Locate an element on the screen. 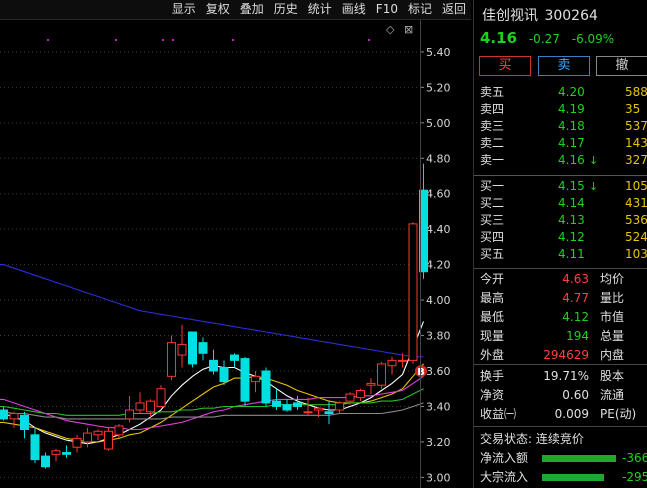 The image size is (647, 488). stat-label: 最低 is located at coordinates (492, 317).